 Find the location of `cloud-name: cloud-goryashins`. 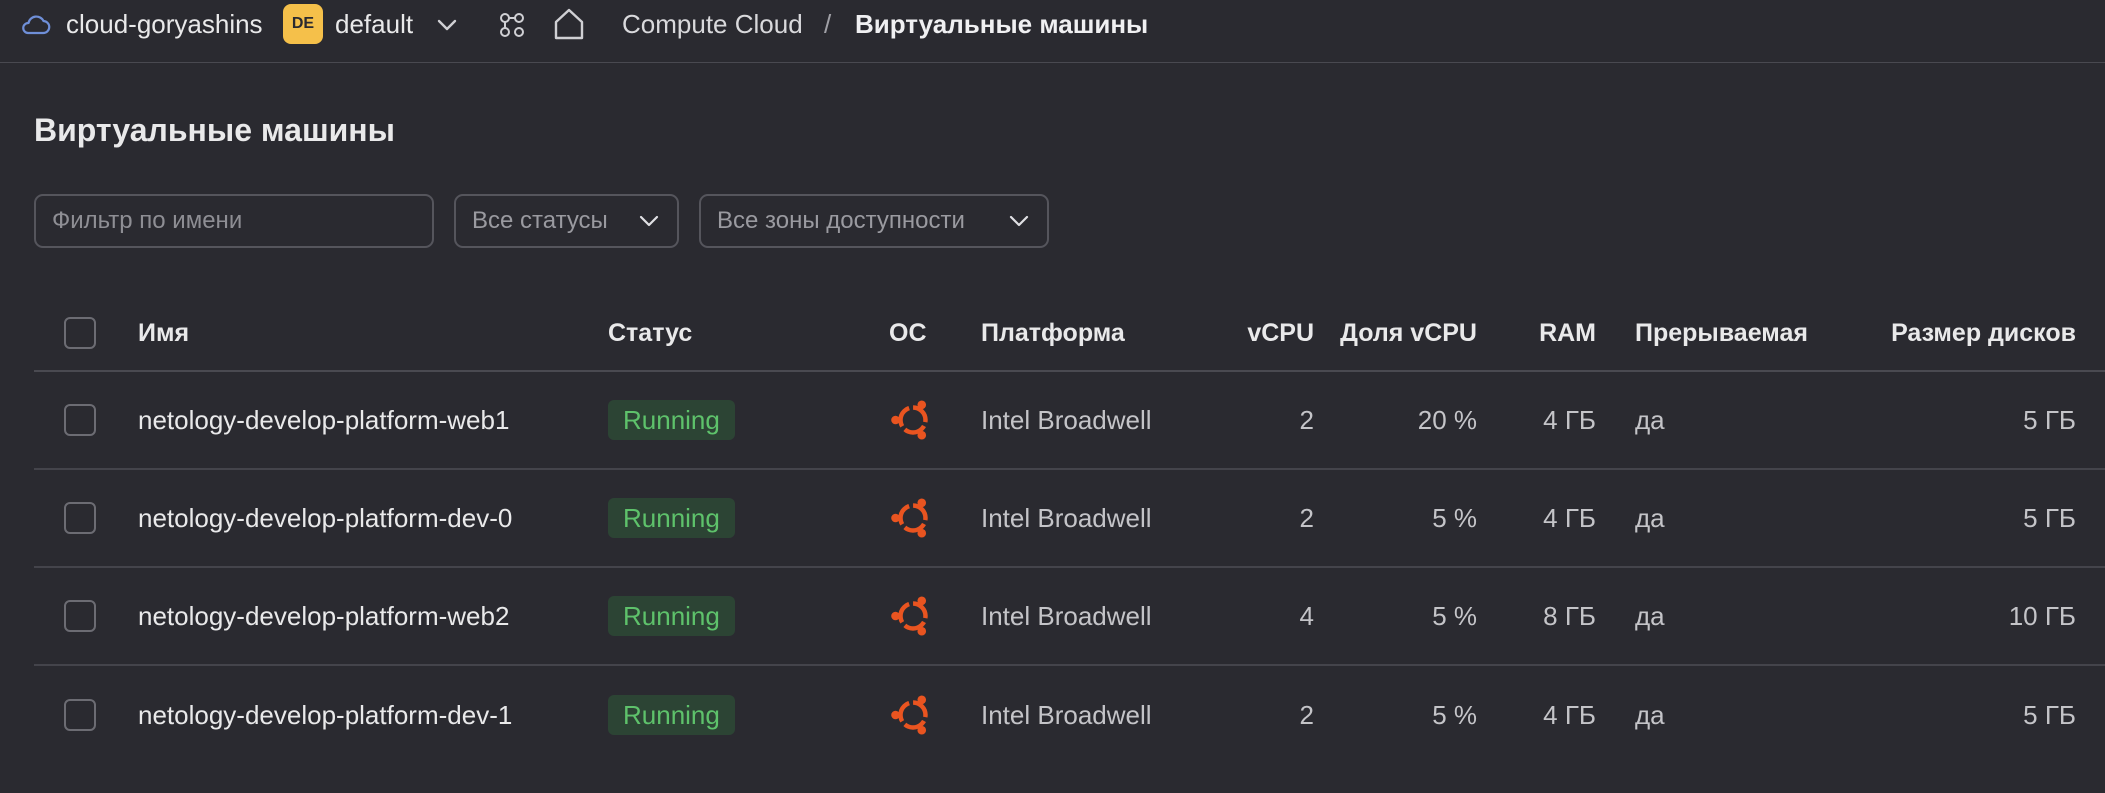

cloud-name: cloud-goryashins is located at coordinates (164, 24).